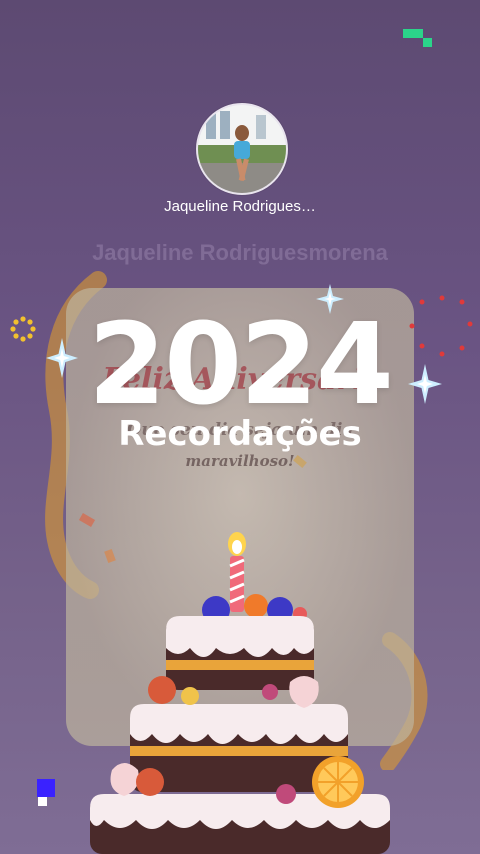 This screenshot has width=480, height=854. I want to click on memories-year: 2024, so click(241, 365).